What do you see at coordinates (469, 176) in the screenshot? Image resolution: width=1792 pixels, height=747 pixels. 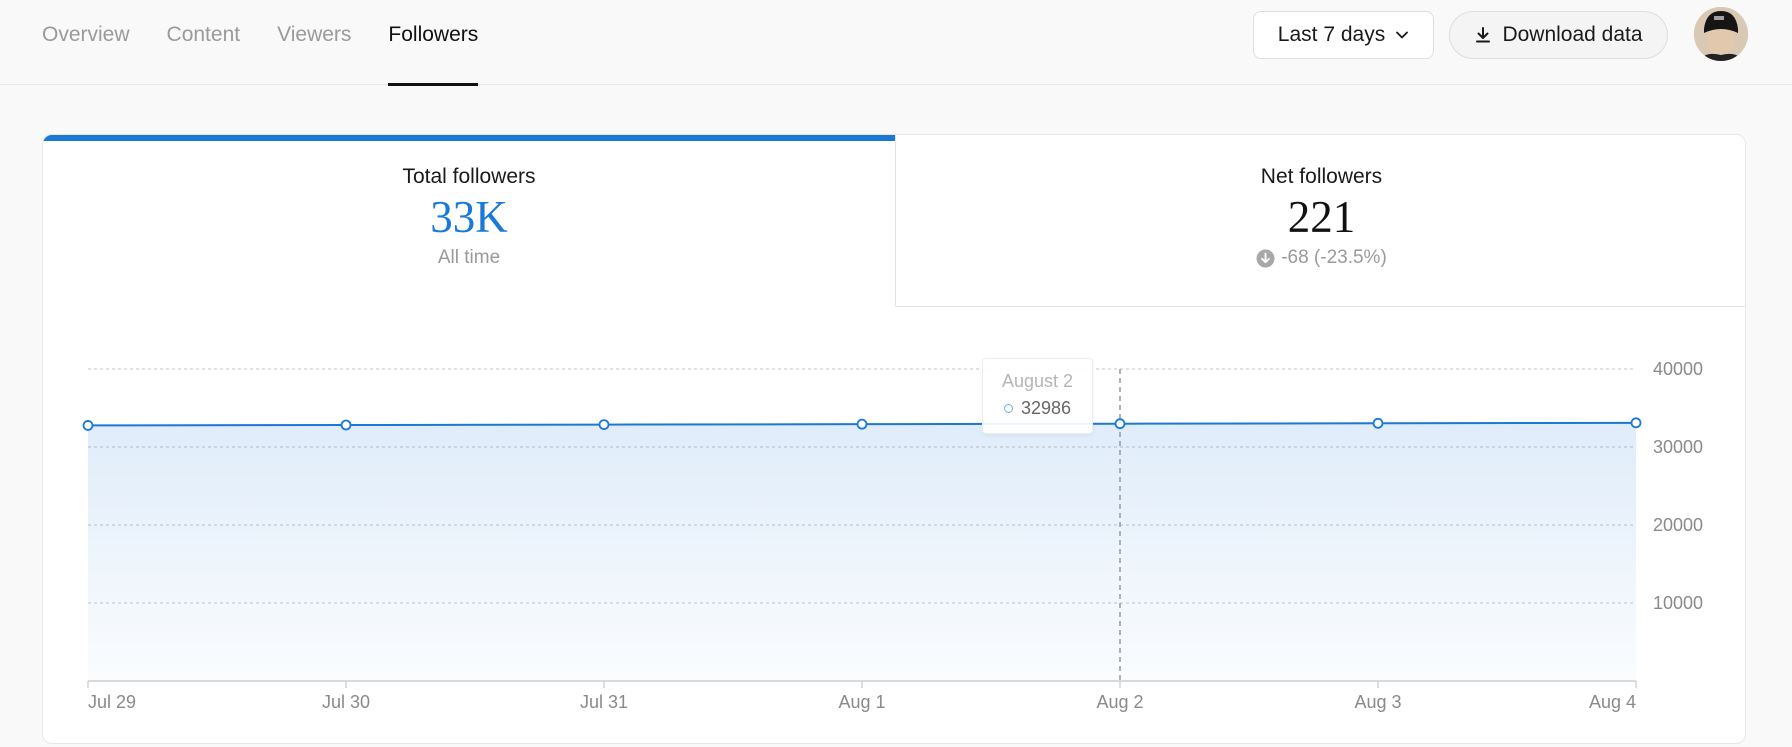 I see `total-followers-label: Total followers` at bounding box center [469, 176].